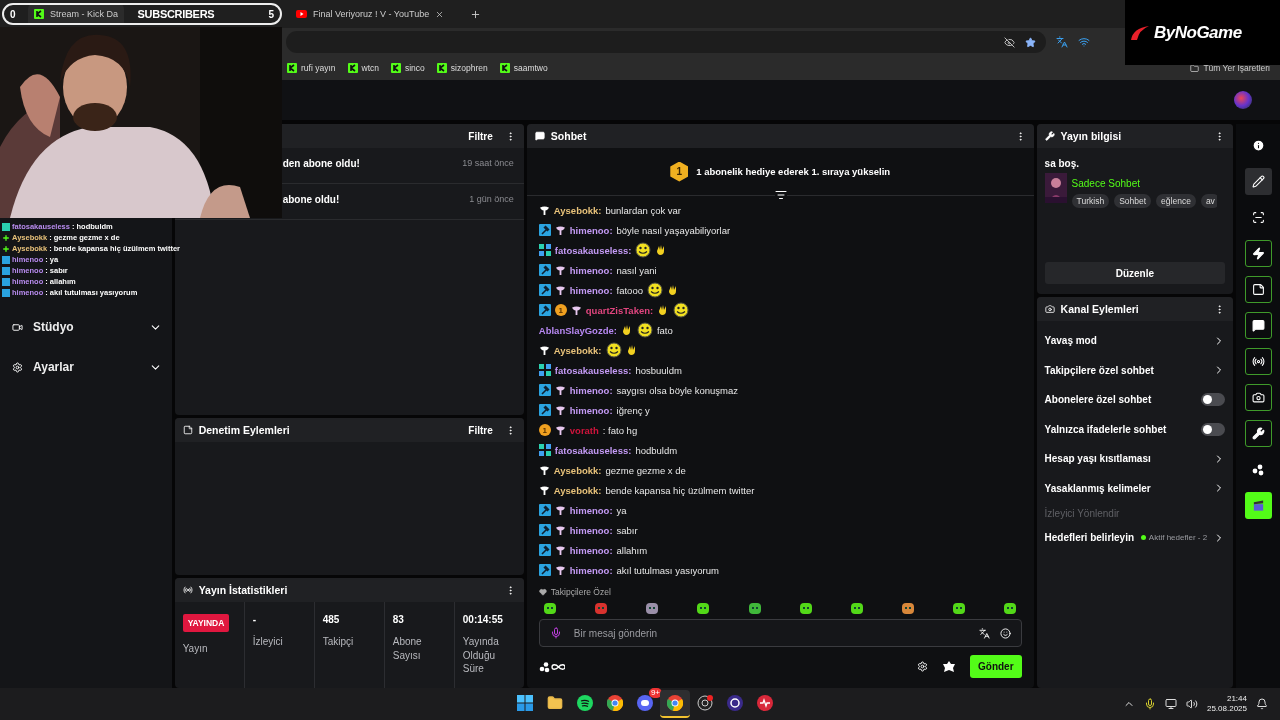 The width and height of the screenshot is (1280, 720). I want to click on bookmark: rufi yayın, so click(311, 68).